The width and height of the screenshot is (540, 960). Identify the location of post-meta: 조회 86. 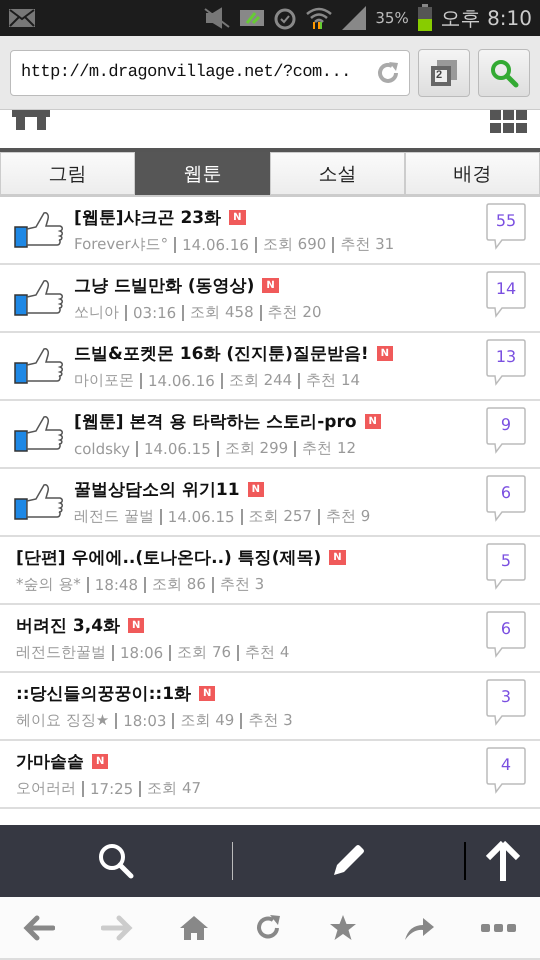
(179, 584).